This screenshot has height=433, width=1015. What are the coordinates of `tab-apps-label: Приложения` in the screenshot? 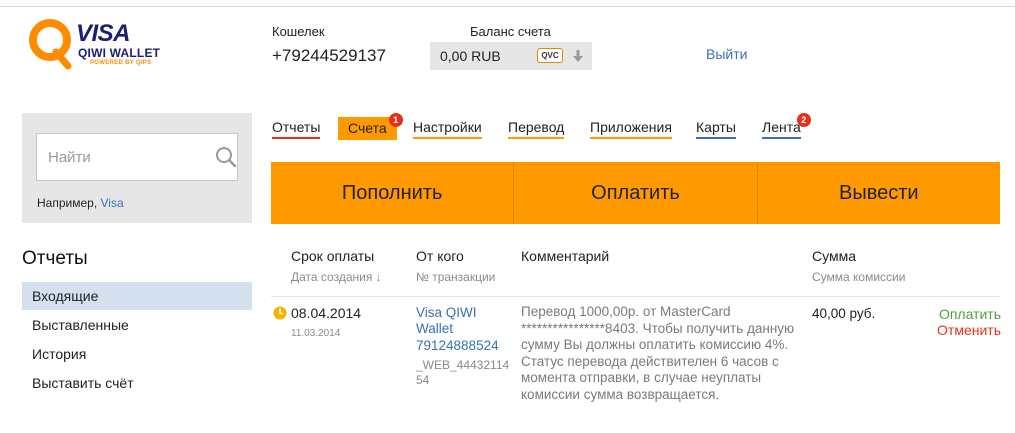 It's located at (631, 127).